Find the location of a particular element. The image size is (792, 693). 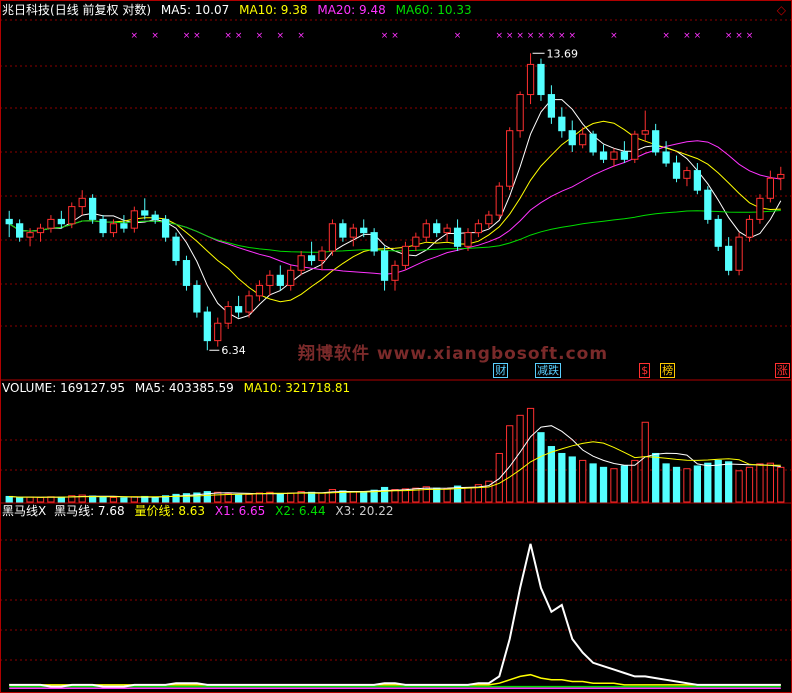

volume-readout: VOLUME: 169127.95 is located at coordinates (63, 388).